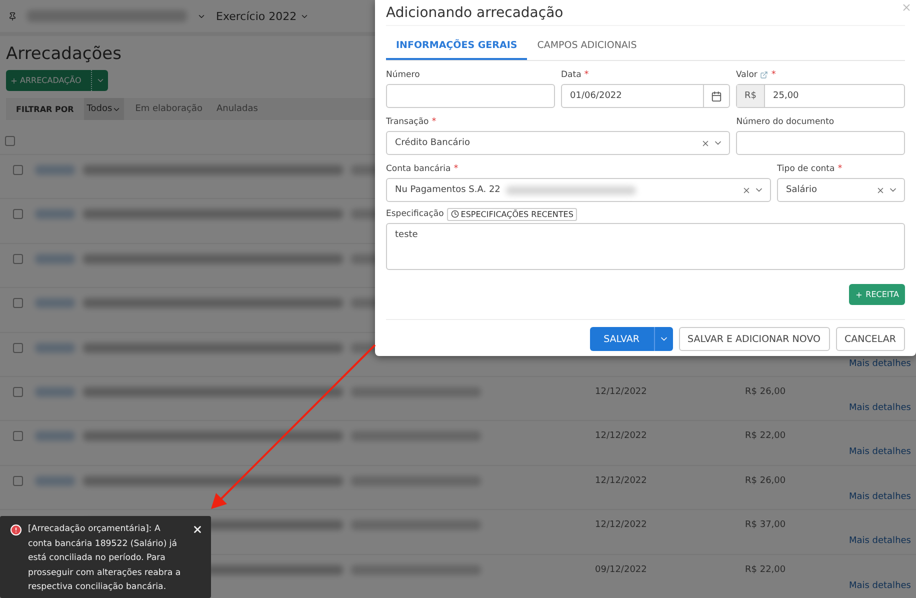 The width and height of the screenshot is (916, 598). I want to click on year-dropdown: Exercício 2022, so click(262, 16).